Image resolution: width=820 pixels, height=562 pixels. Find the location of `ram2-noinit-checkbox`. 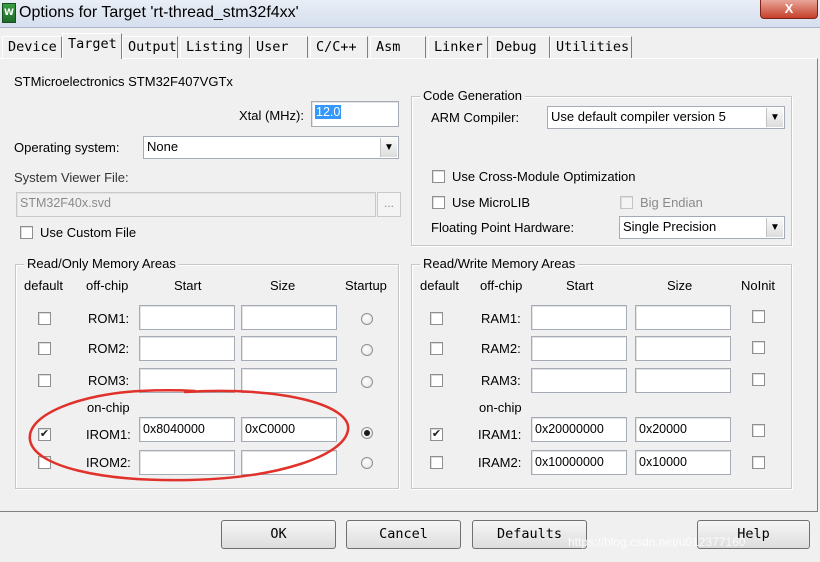

ram2-noinit-checkbox is located at coordinates (758, 347).